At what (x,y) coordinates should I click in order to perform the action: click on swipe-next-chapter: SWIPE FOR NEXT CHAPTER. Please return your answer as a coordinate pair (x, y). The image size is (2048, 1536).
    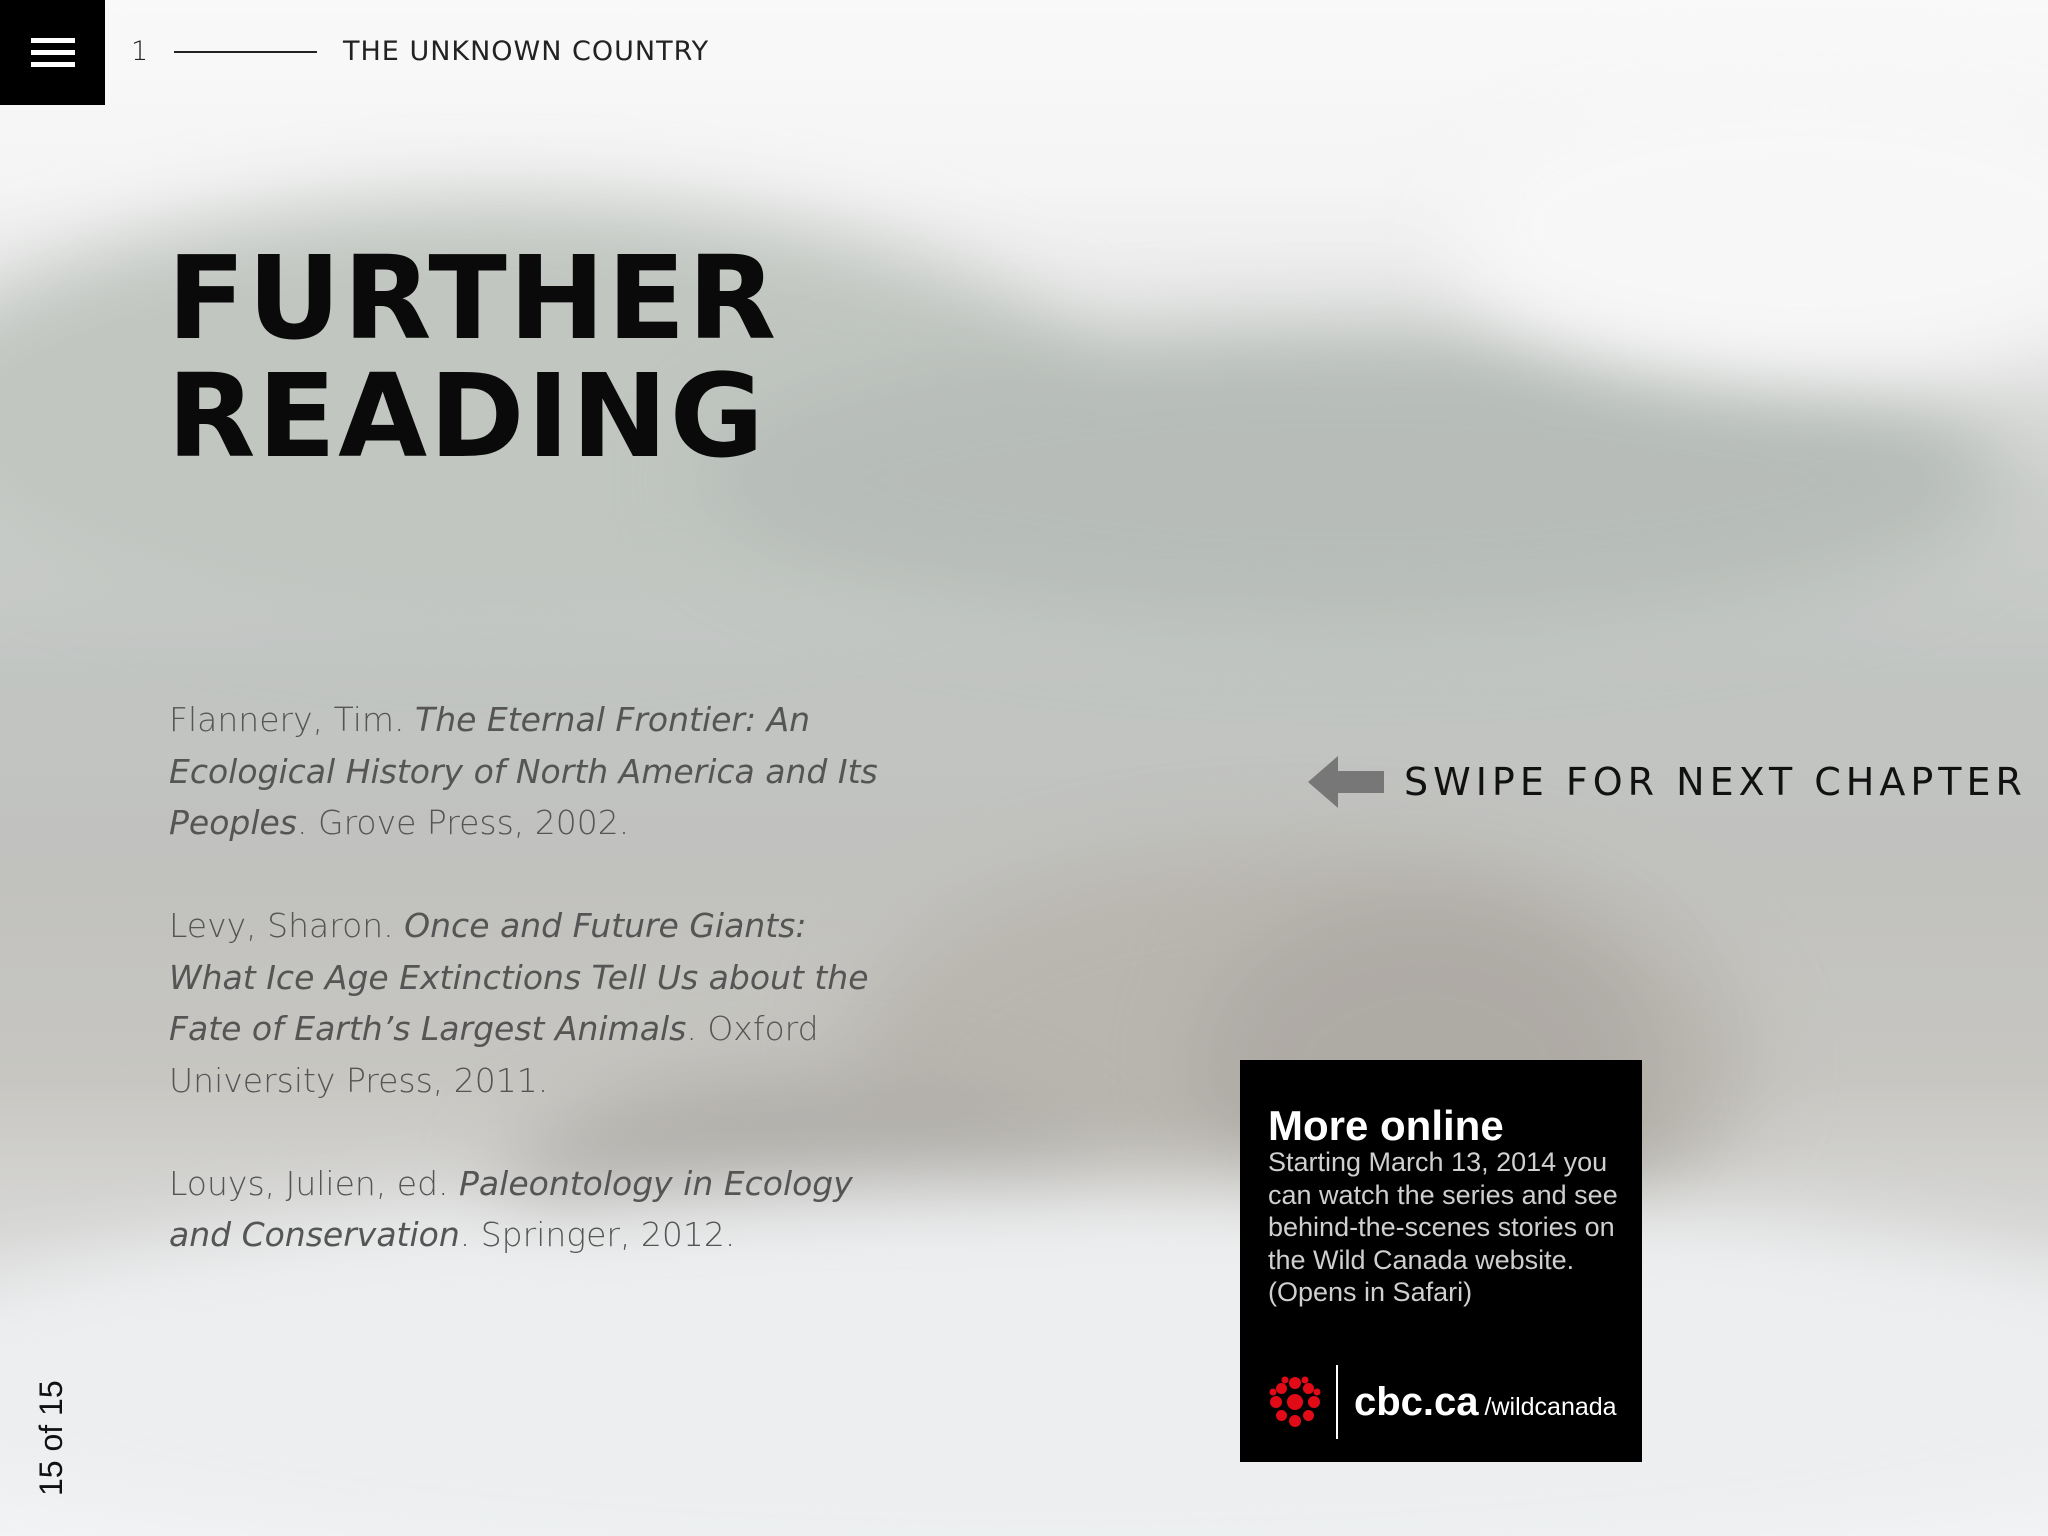
    Looking at the image, I should click on (1667, 782).